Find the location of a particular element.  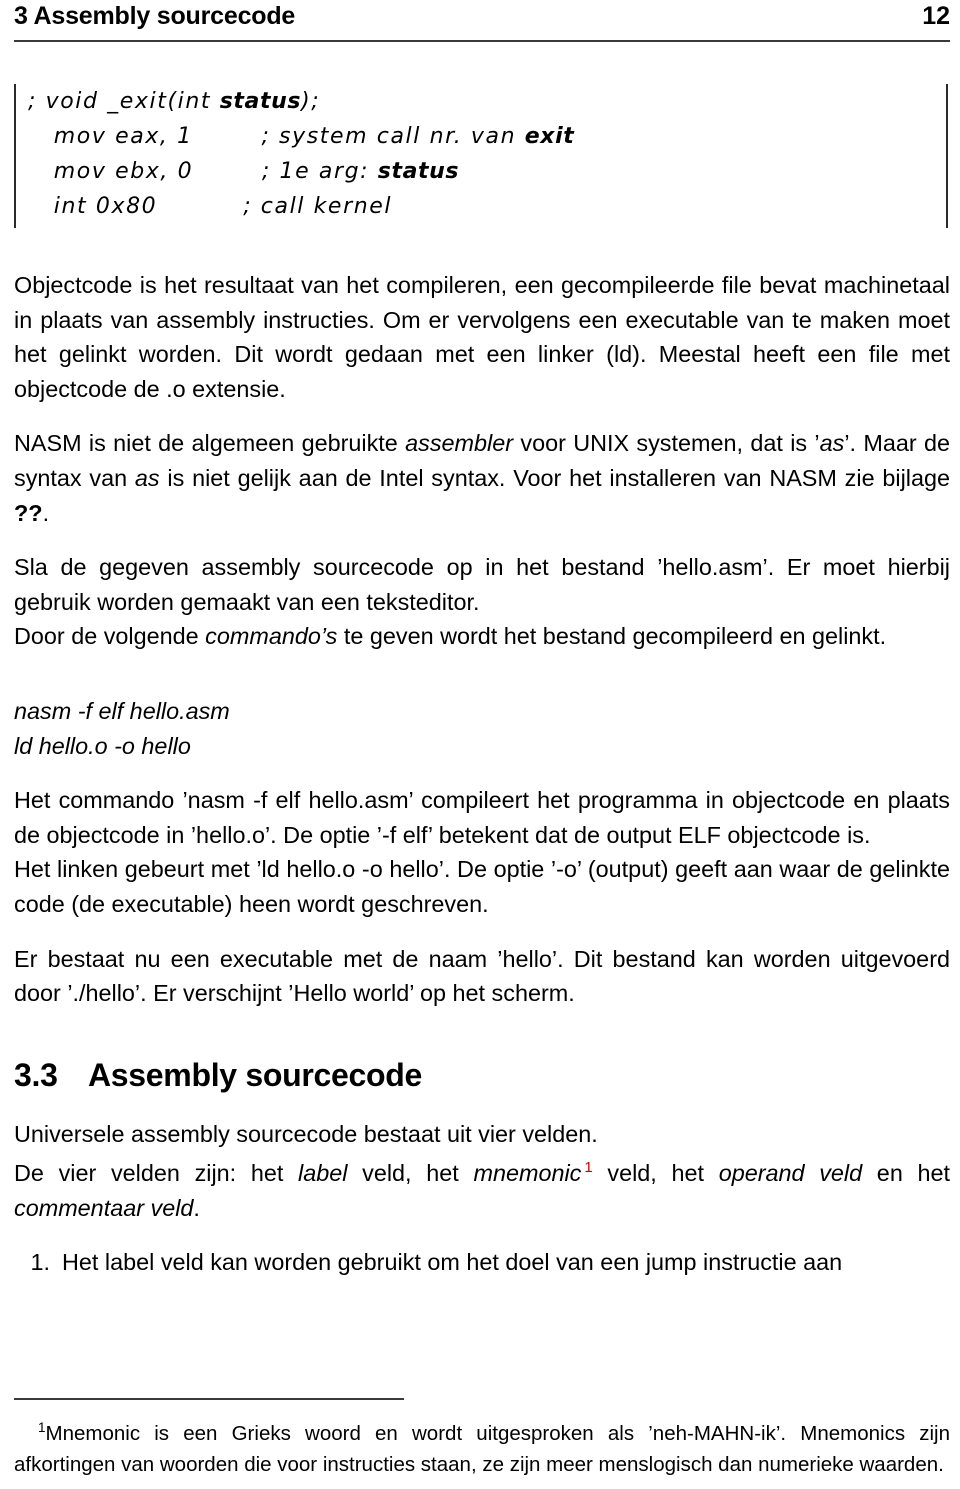

section-number: 3.3 is located at coordinates (36, 1074).